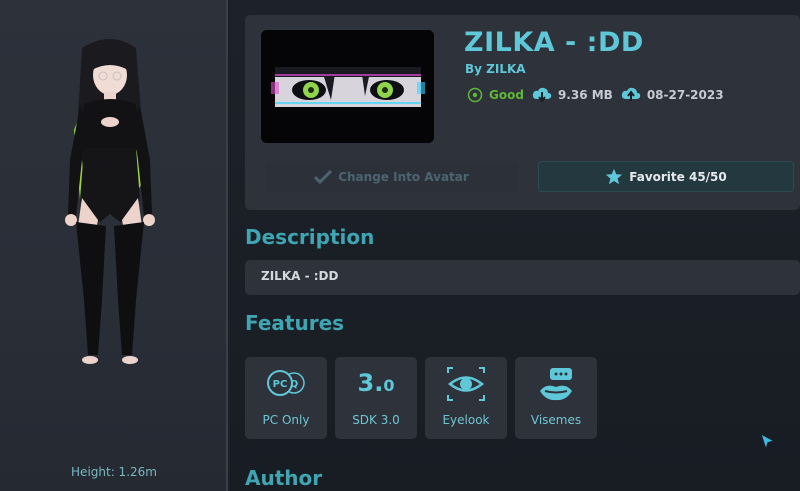 The image size is (800, 491). What do you see at coordinates (631, 94) in the screenshot?
I see `upload-cloud-icon` at bounding box center [631, 94].